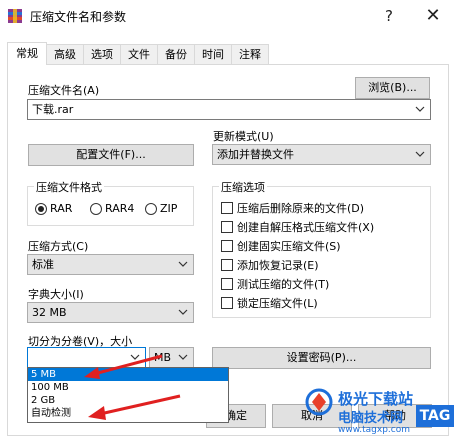 The width and height of the screenshot is (456, 443). Describe the element at coordinates (301, 208) in the screenshot. I see `option-label: 压缩后删除原来的文件(D)` at that location.